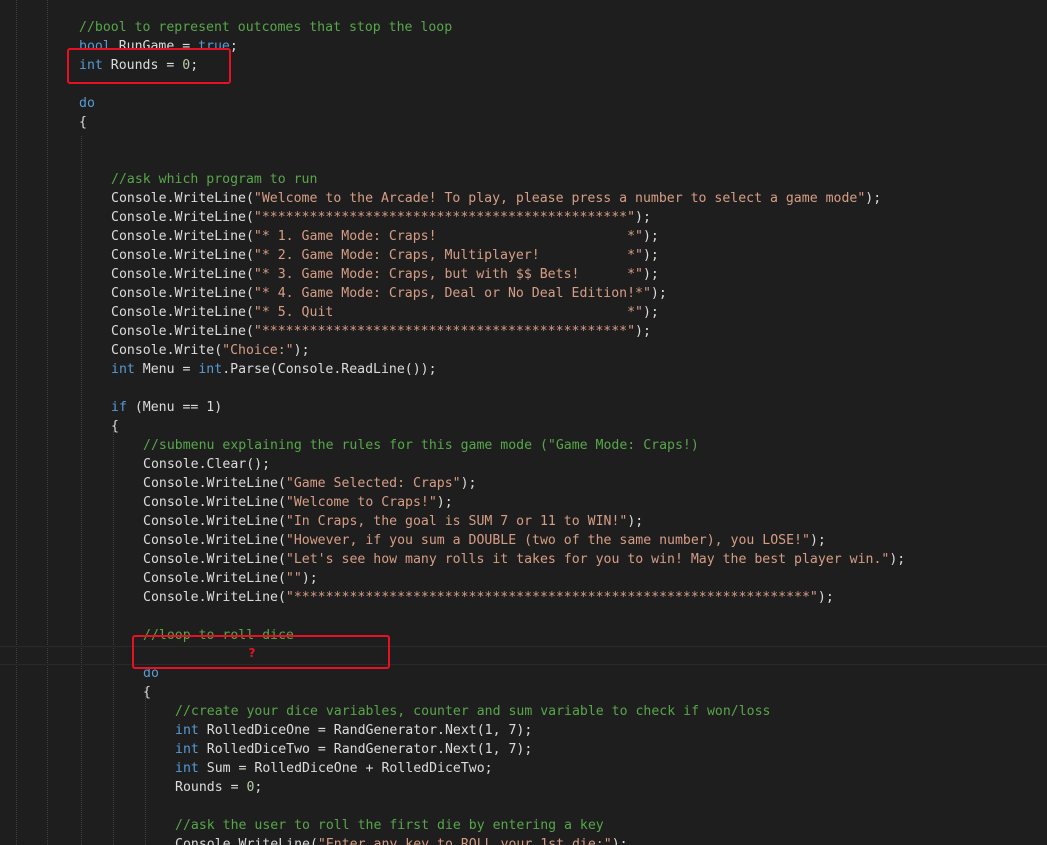 The width and height of the screenshot is (1047, 845). What do you see at coordinates (293, 578) in the screenshot?
I see `code-token: ""` at bounding box center [293, 578].